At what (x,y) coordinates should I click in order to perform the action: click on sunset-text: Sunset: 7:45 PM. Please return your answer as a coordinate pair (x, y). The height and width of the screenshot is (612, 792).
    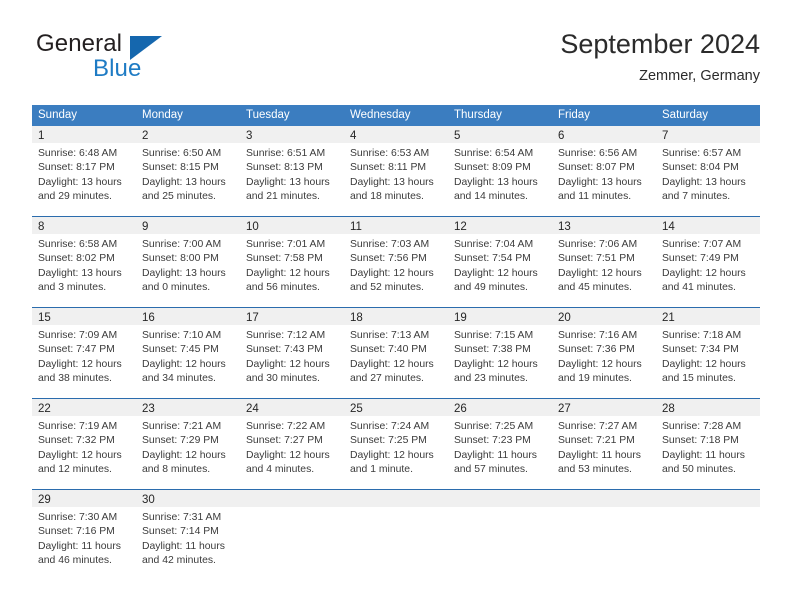
    Looking at the image, I should click on (180, 350).